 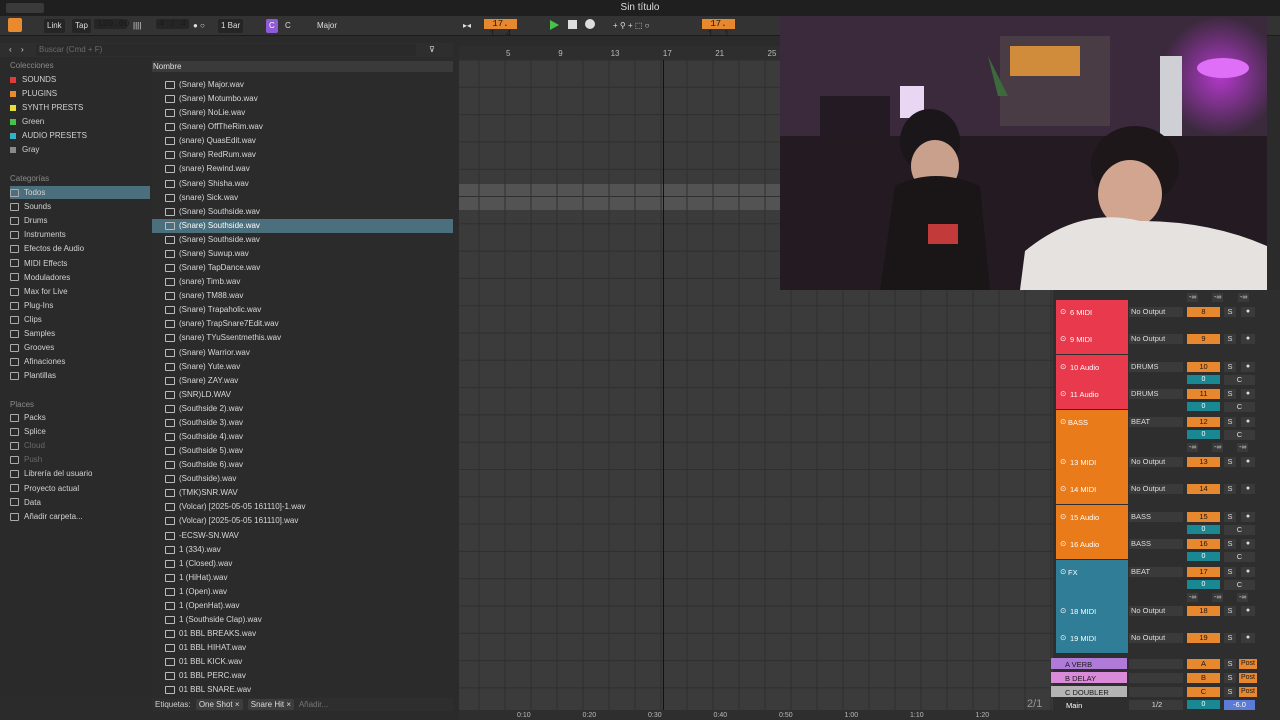 What do you see at coordinates (718, 29) in the screenshot?
I see `loop-start-position: 17. 1. 1` at bounding box center [718, 29].